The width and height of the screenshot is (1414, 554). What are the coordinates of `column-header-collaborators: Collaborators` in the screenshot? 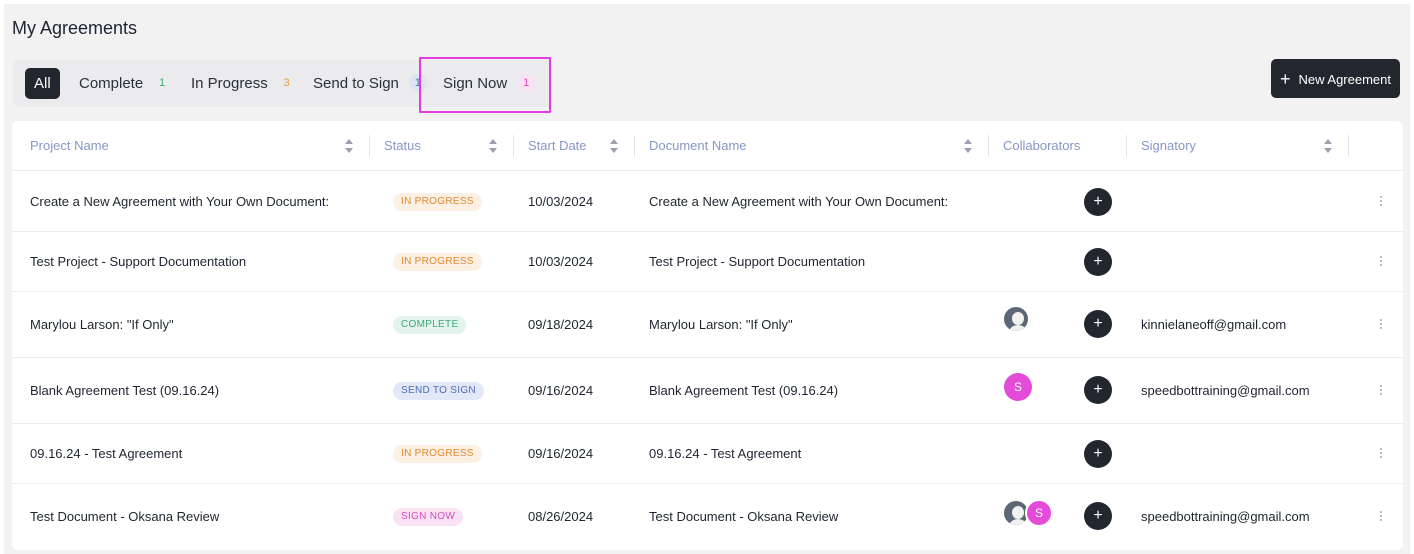 It's located at (1042, 145).